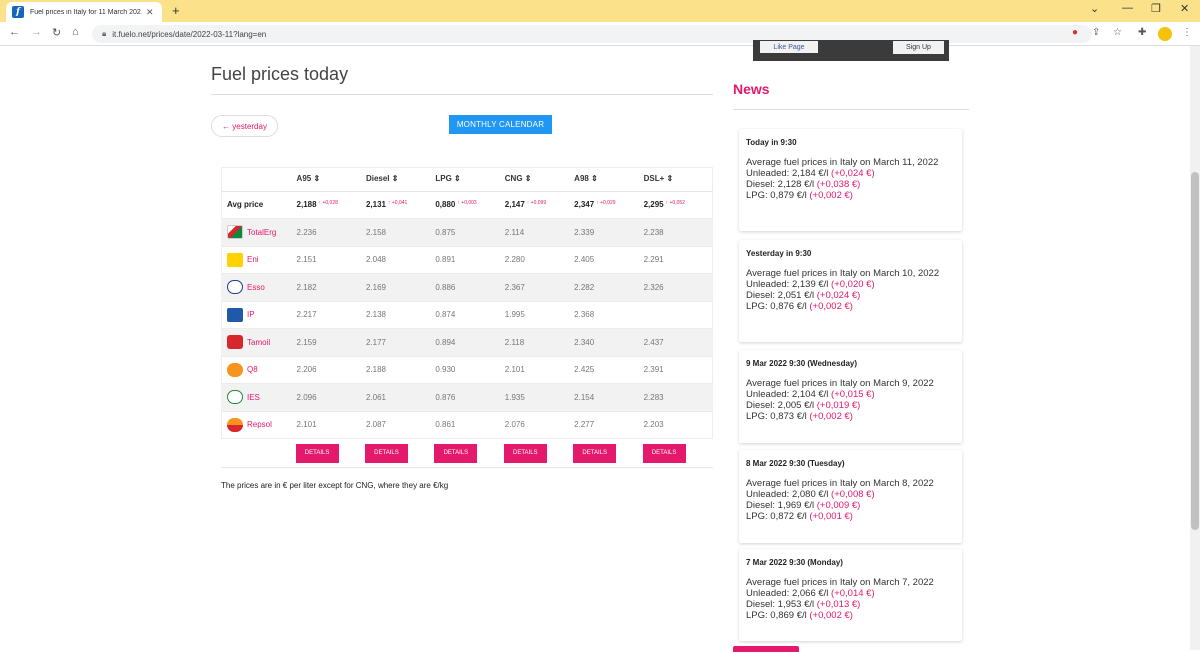 The image size is (1200, 652). Describe the element at coordinates (536, 203) in the screenshot. I see `avg-delta: ↑ +0,099` at that location.